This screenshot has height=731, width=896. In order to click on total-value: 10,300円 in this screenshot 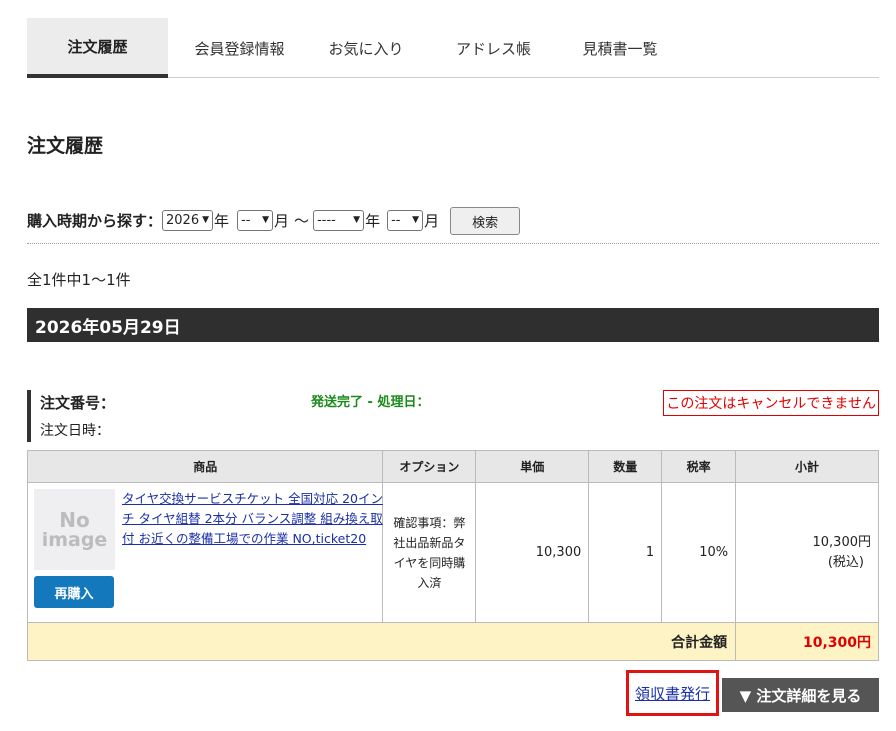, I will do `click(807, 641)`.